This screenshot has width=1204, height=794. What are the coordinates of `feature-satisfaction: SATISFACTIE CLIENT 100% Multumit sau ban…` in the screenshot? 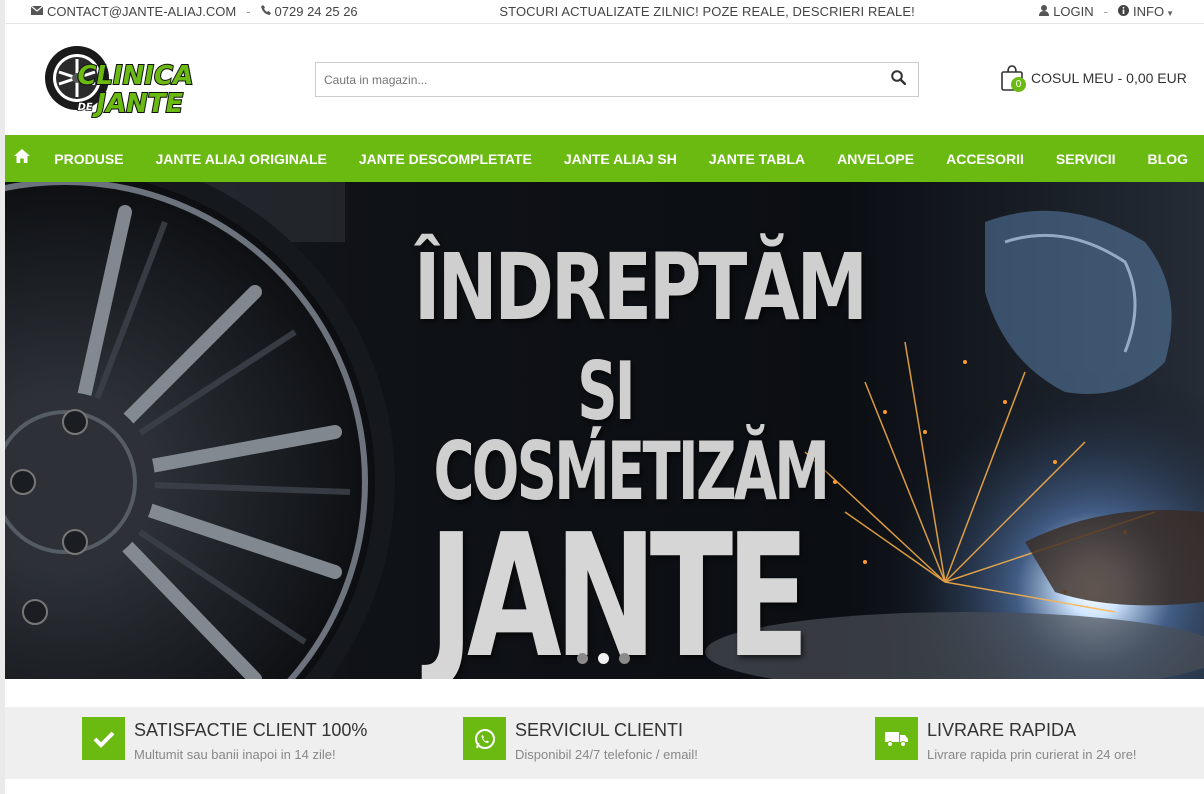 It's located at (224, 739).